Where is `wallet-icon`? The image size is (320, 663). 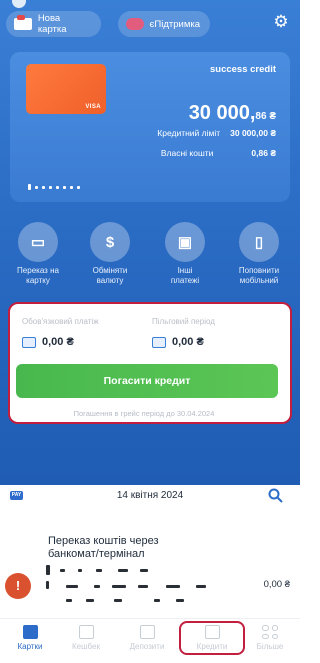 wallet-icon is located at coordinates (29, 342).